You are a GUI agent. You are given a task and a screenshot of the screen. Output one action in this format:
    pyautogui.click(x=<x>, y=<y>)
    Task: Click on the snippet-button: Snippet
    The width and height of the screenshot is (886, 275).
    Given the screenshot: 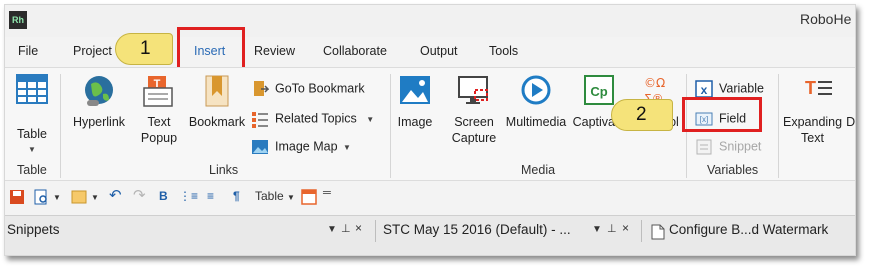 What is the action you would take?
    pyautogui.click(x=728, y=147)
    